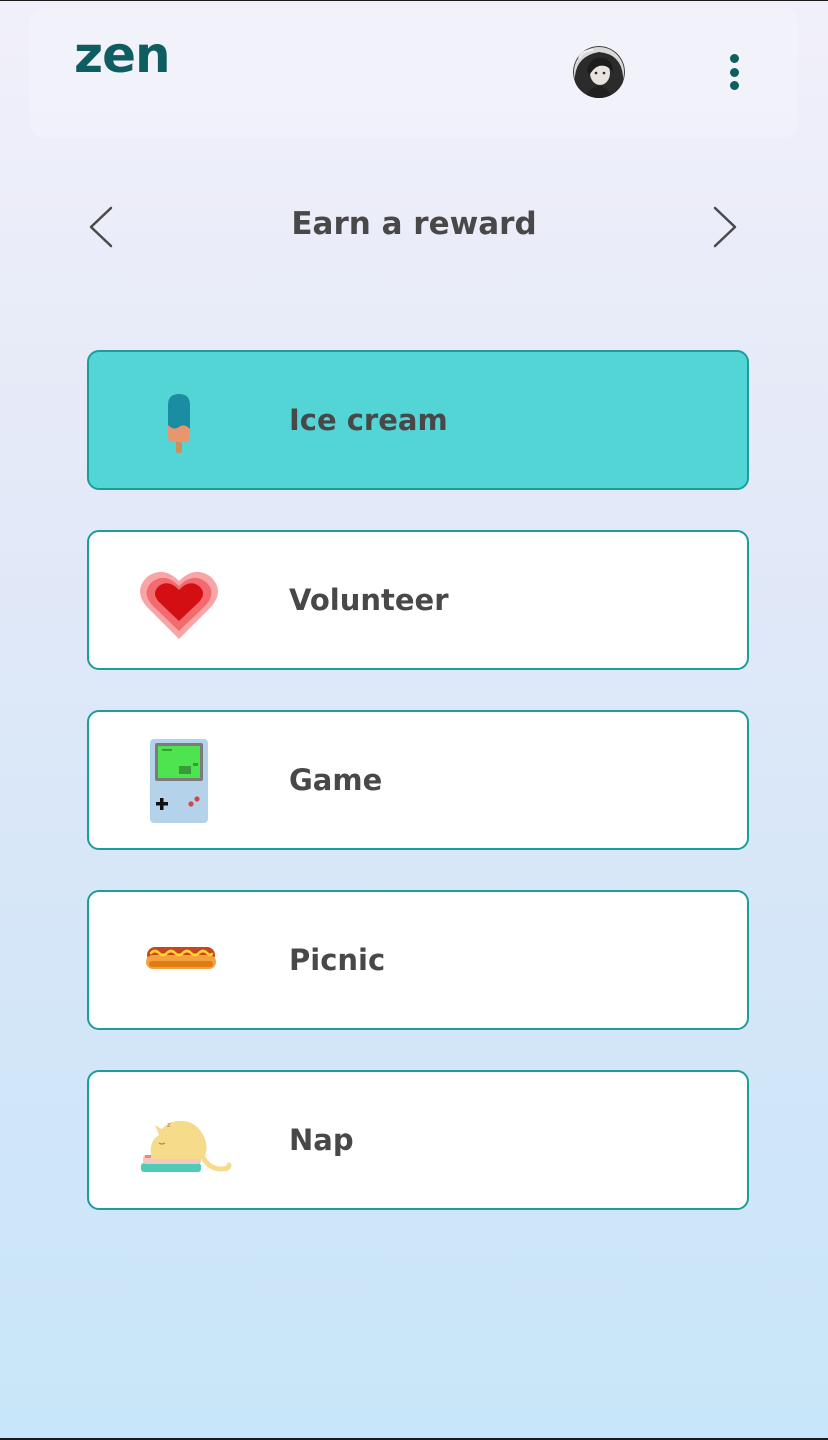  I want to click on reward-label: Nap, so click(321, 1140).